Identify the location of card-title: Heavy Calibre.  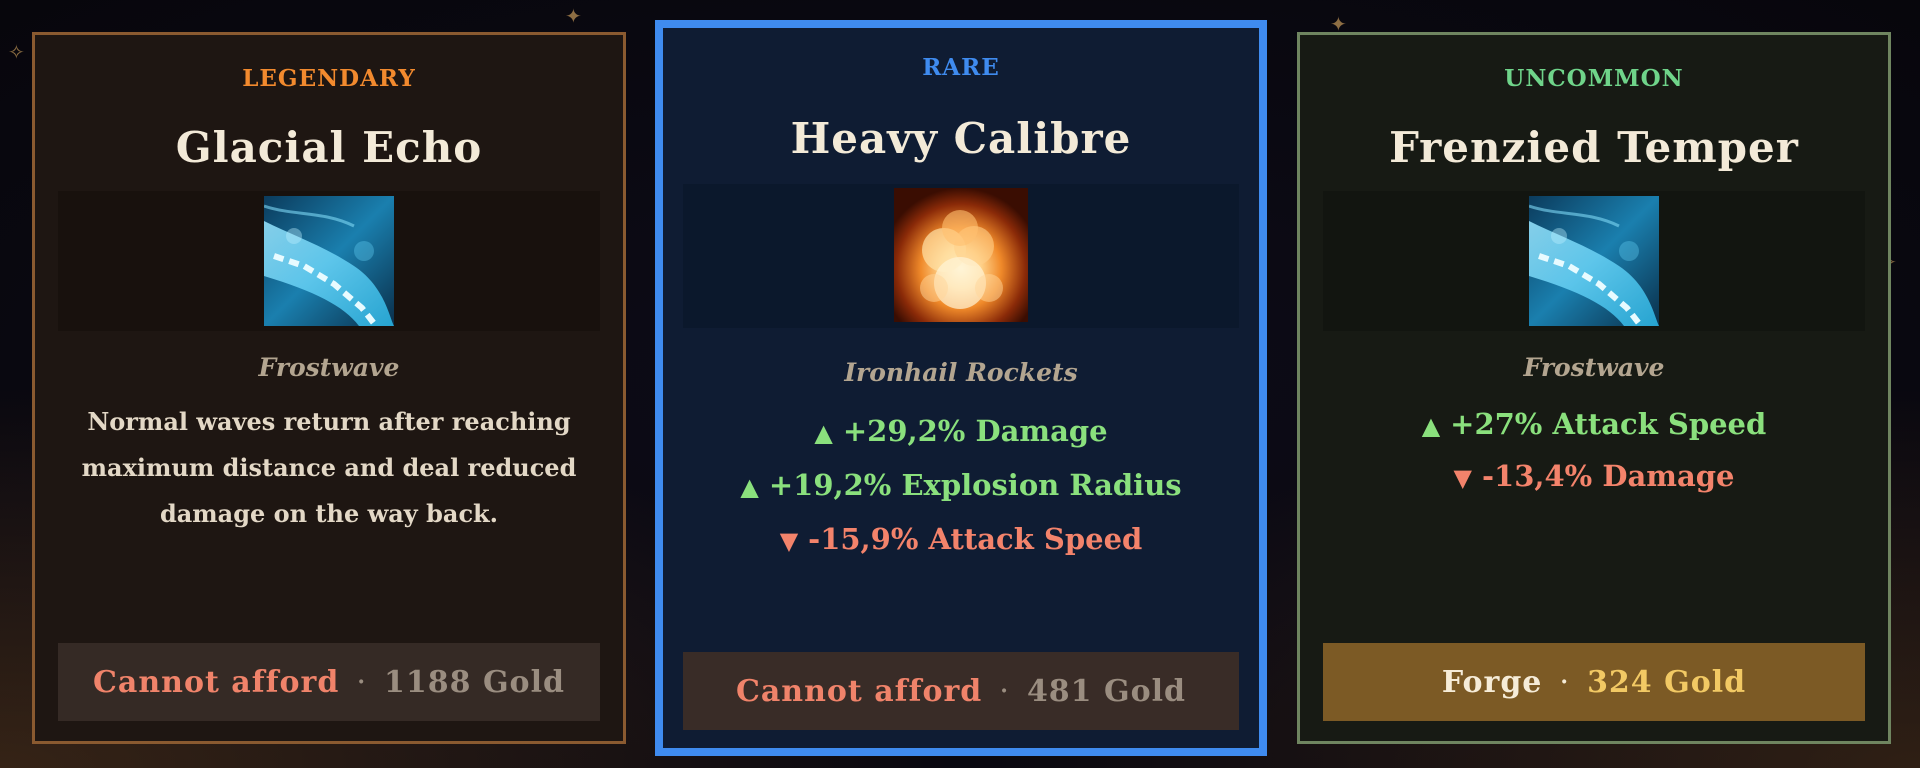
(961, 138).